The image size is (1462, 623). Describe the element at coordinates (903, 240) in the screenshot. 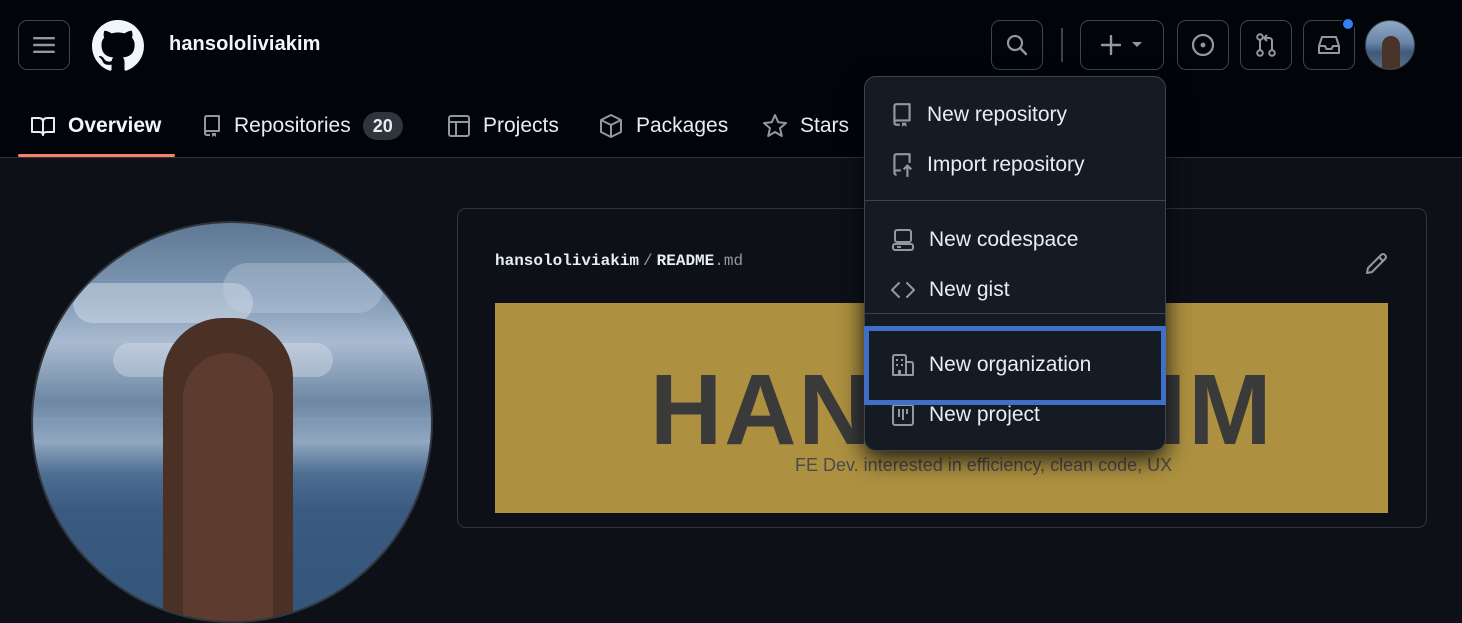

I see `codespaces-icon` at that location.